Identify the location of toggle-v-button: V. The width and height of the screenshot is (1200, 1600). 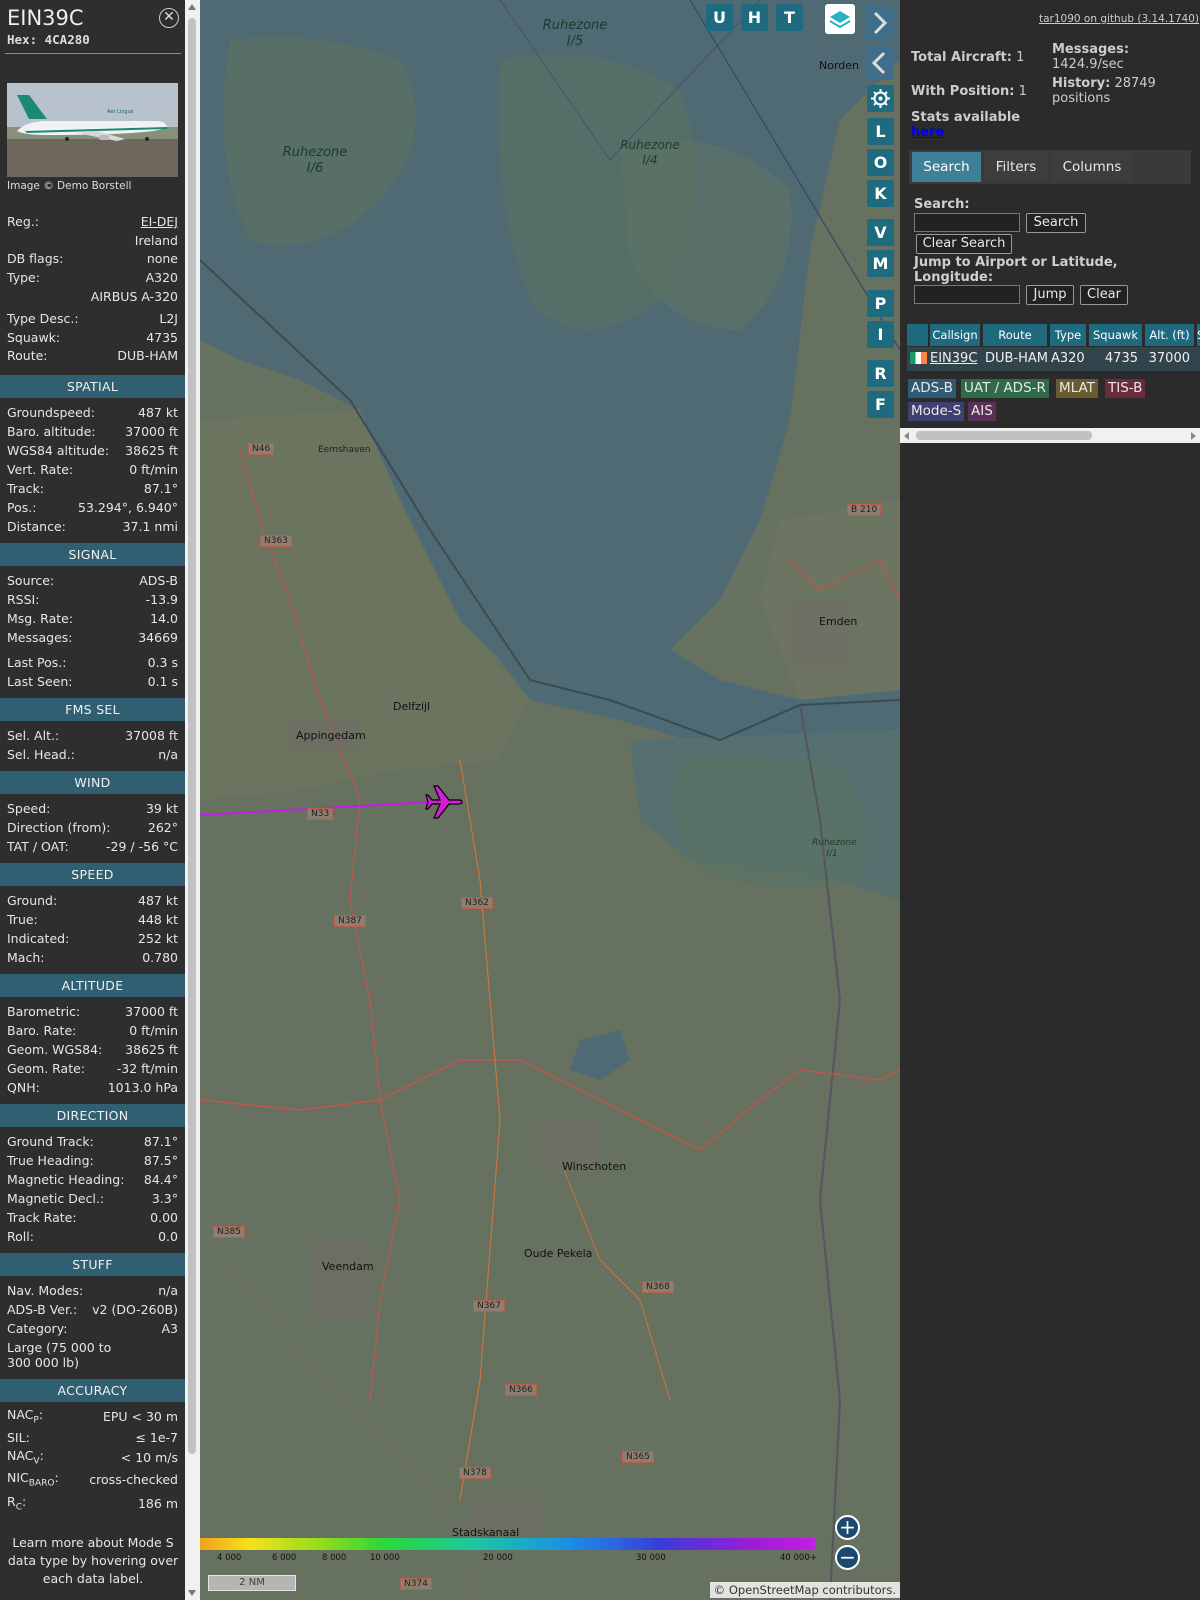
(880, 232).